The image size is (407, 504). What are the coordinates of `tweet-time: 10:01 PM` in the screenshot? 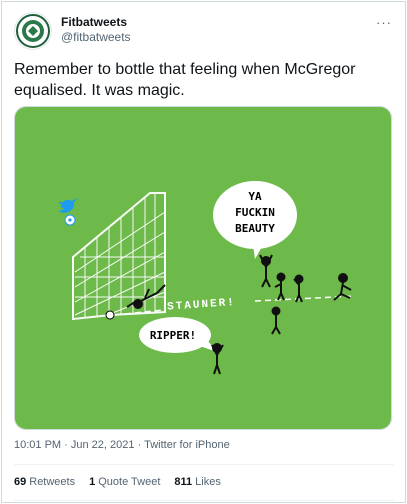 It's located at (38, 445).